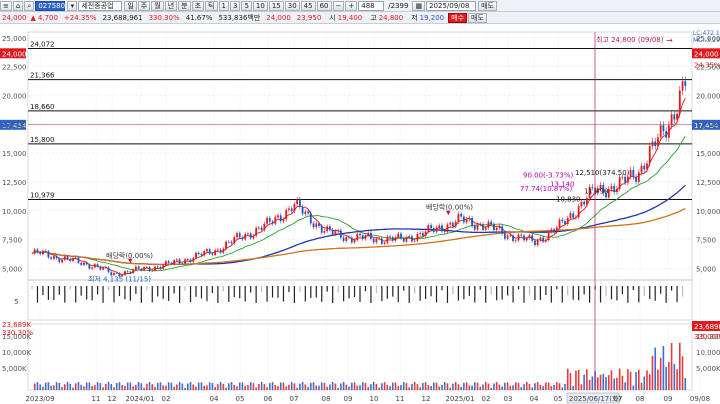 This screenshot has height=404, width=720. What do you see at coordinates (171, 5) in the screenshot?
I see `period-year-button: 년` at bounding box center [171, 5].